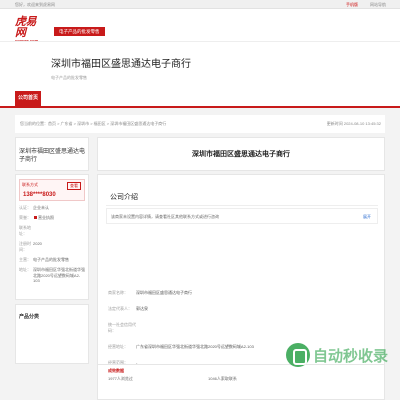 The width and height of the screenshot is (400, 400). I want to click on row-key: 联系地址：, so click(25, 230).